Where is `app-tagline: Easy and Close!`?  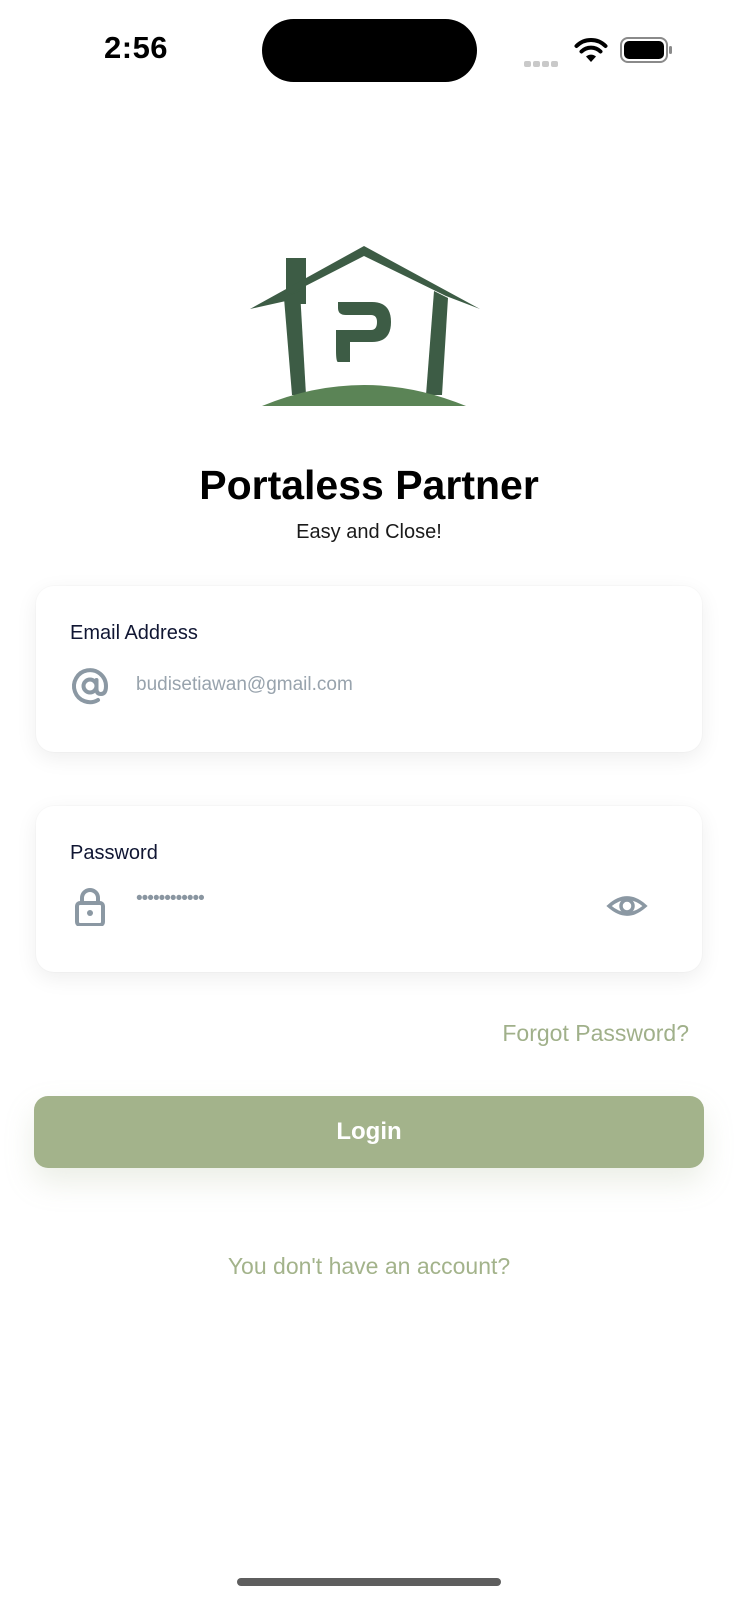
app-tagline: Easy and Close! is located at coordinates (369, 532).